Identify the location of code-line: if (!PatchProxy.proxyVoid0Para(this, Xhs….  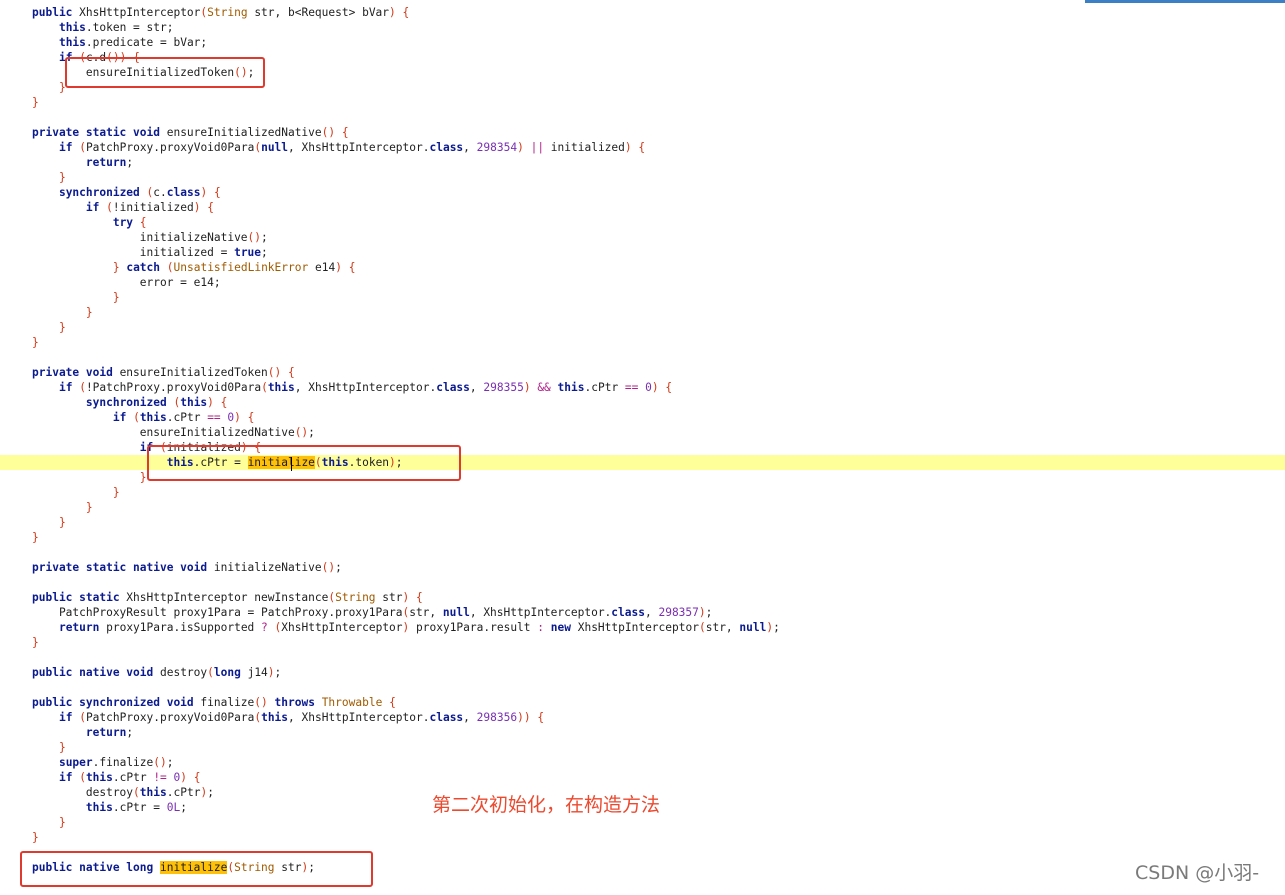
(642, 387).